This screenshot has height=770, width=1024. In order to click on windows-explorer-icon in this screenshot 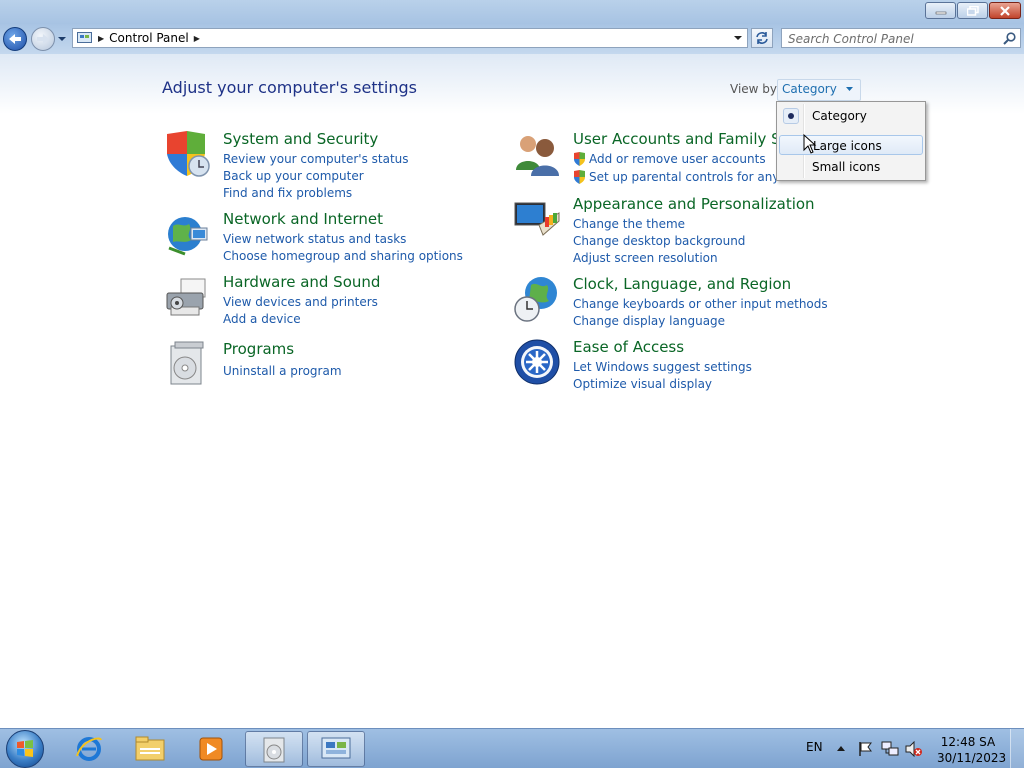, I will do `click(150, 748)`.